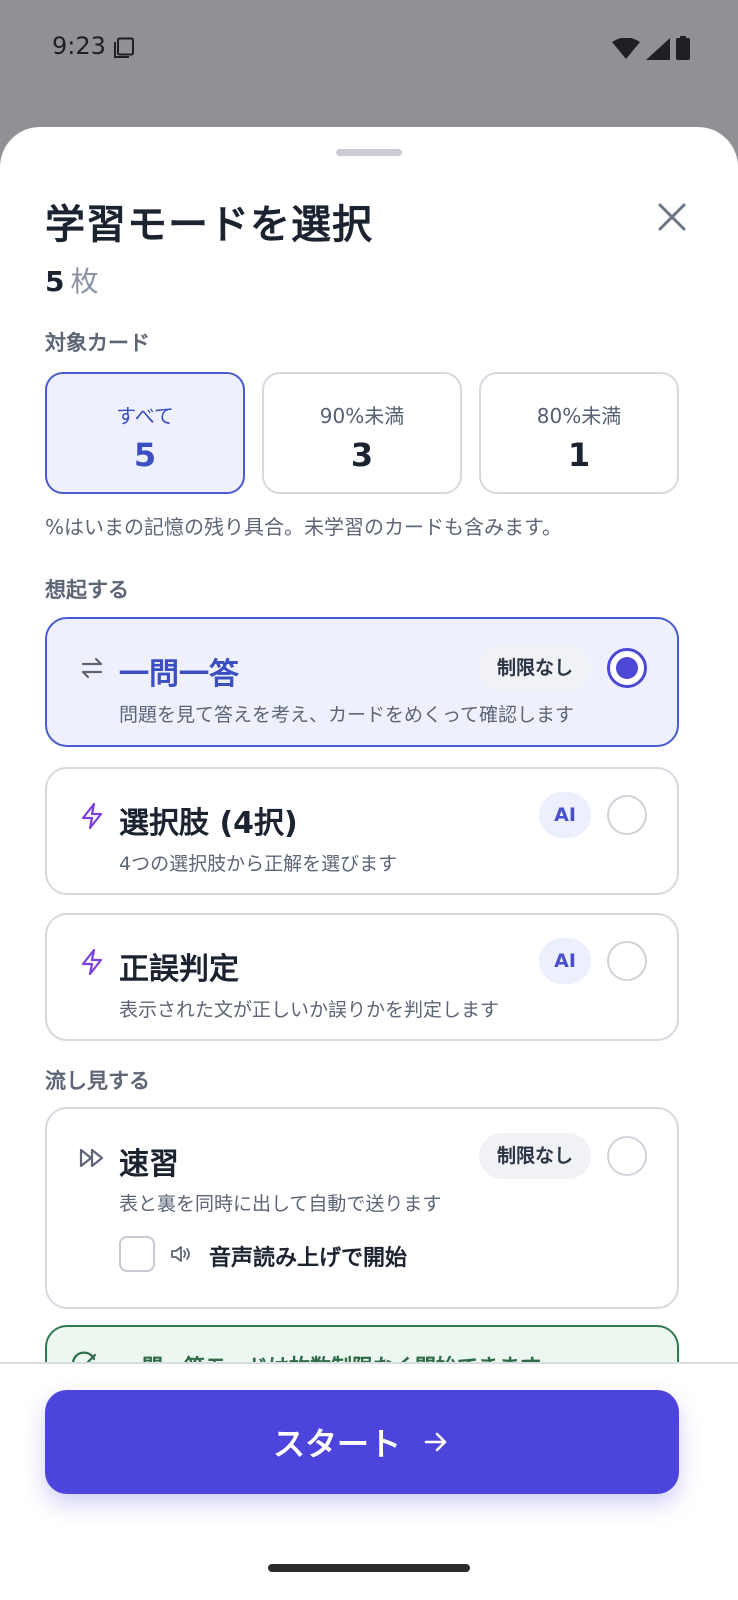 This screenshot has height=1600, width=738. What do you see at coordinates (179, 969) in the screenshot?
I see `mode-title: 正誤判定` at bounding box center [179, 969].